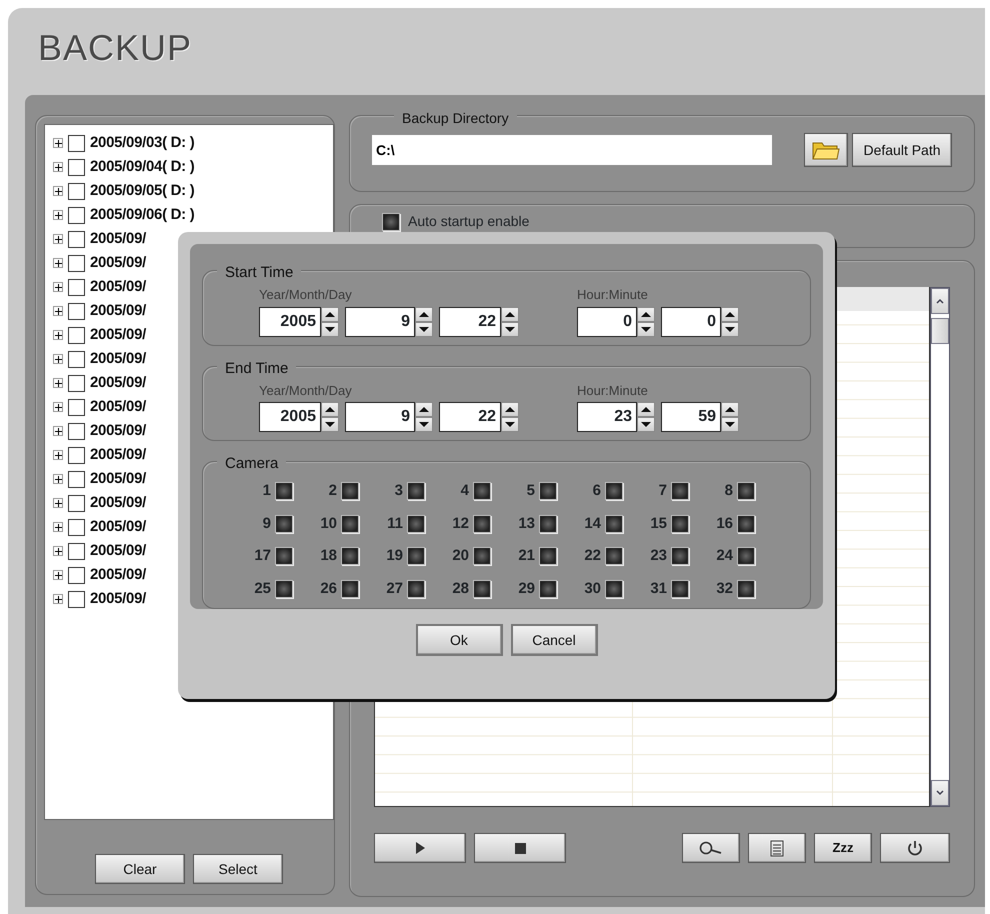 The image size is (990, 914). Describe the element at coordinates (238, 869) in the screenshot. I see `tree-button: Select` at that location.